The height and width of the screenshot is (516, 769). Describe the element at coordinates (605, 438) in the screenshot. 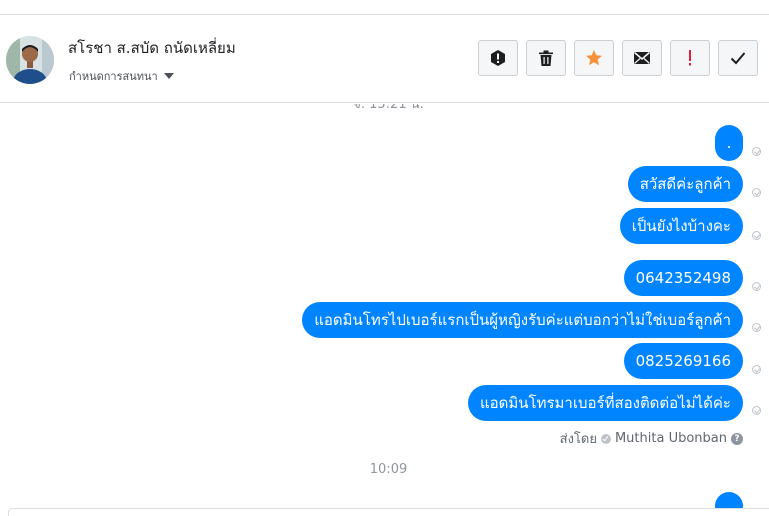

I see `check-circle-icon` at that location.